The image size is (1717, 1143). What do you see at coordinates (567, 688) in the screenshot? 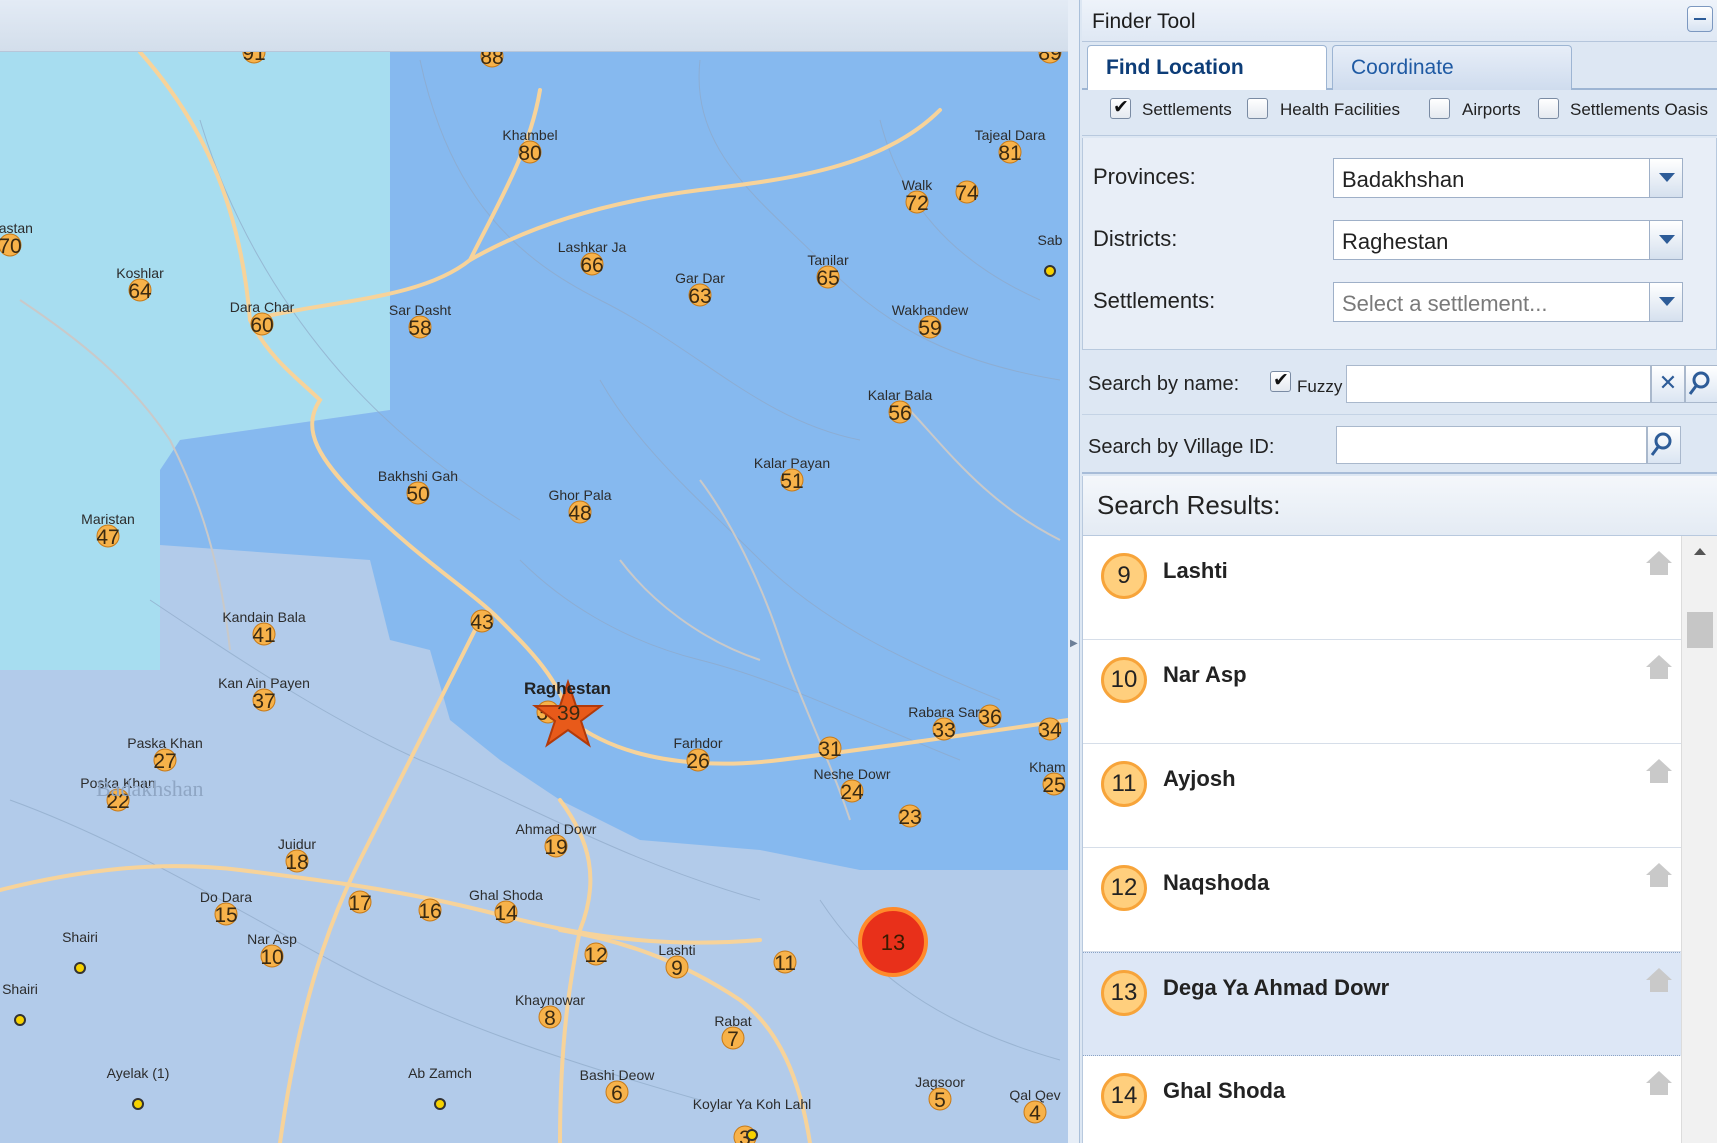
I see `district-label: Raghestan` at bounding box center [567, 688].